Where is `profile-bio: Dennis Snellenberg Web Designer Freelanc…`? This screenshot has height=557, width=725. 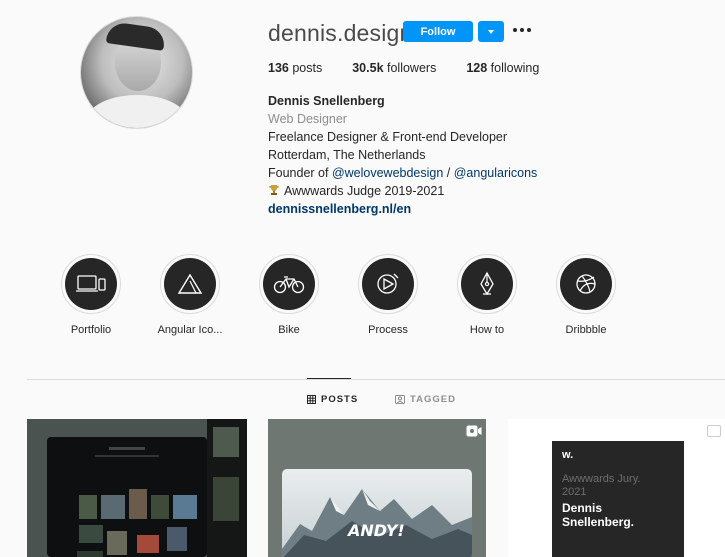 profile-bio: Dennis Snellenberg Web Designer Freelanc… is located at coordinates (402, 155).